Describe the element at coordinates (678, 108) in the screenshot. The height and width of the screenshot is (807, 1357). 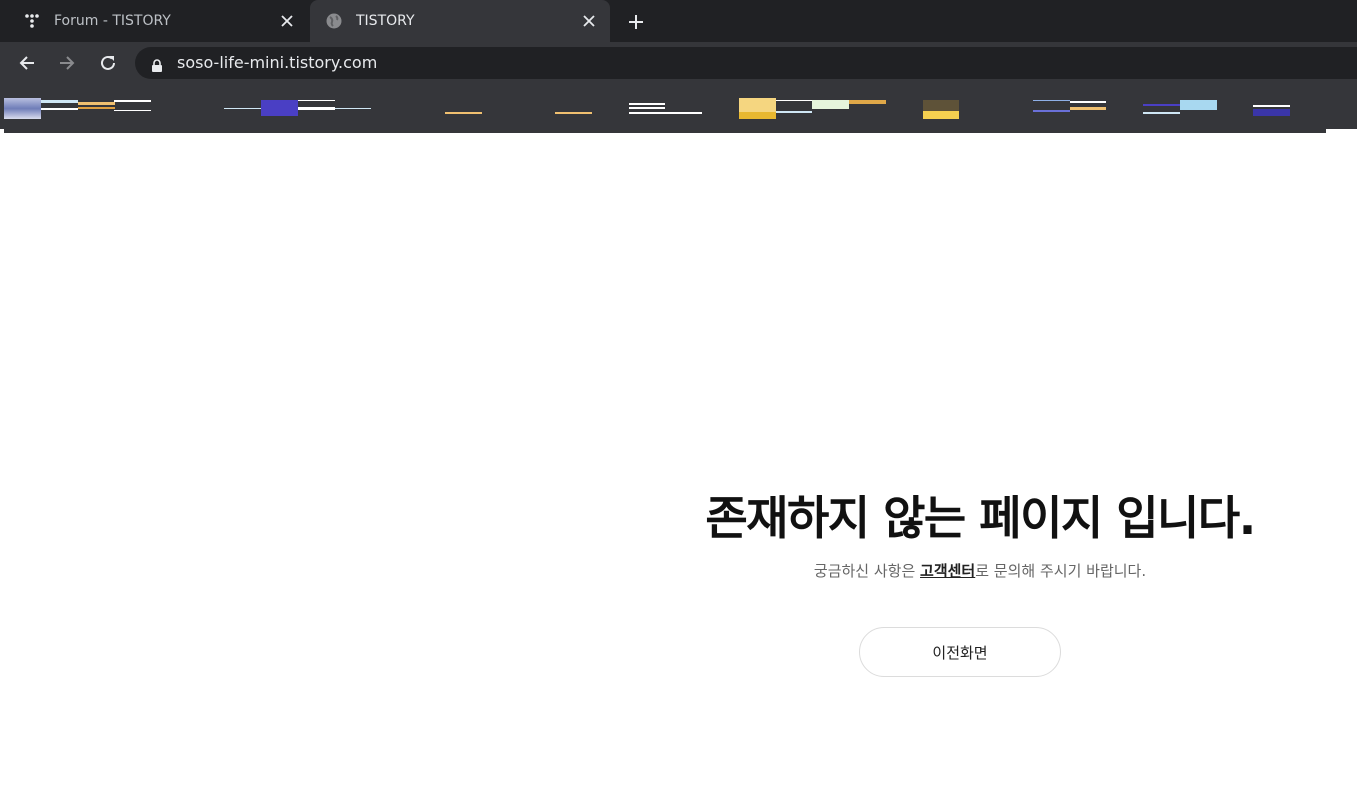
I see `bookmarks-bar` at that location.